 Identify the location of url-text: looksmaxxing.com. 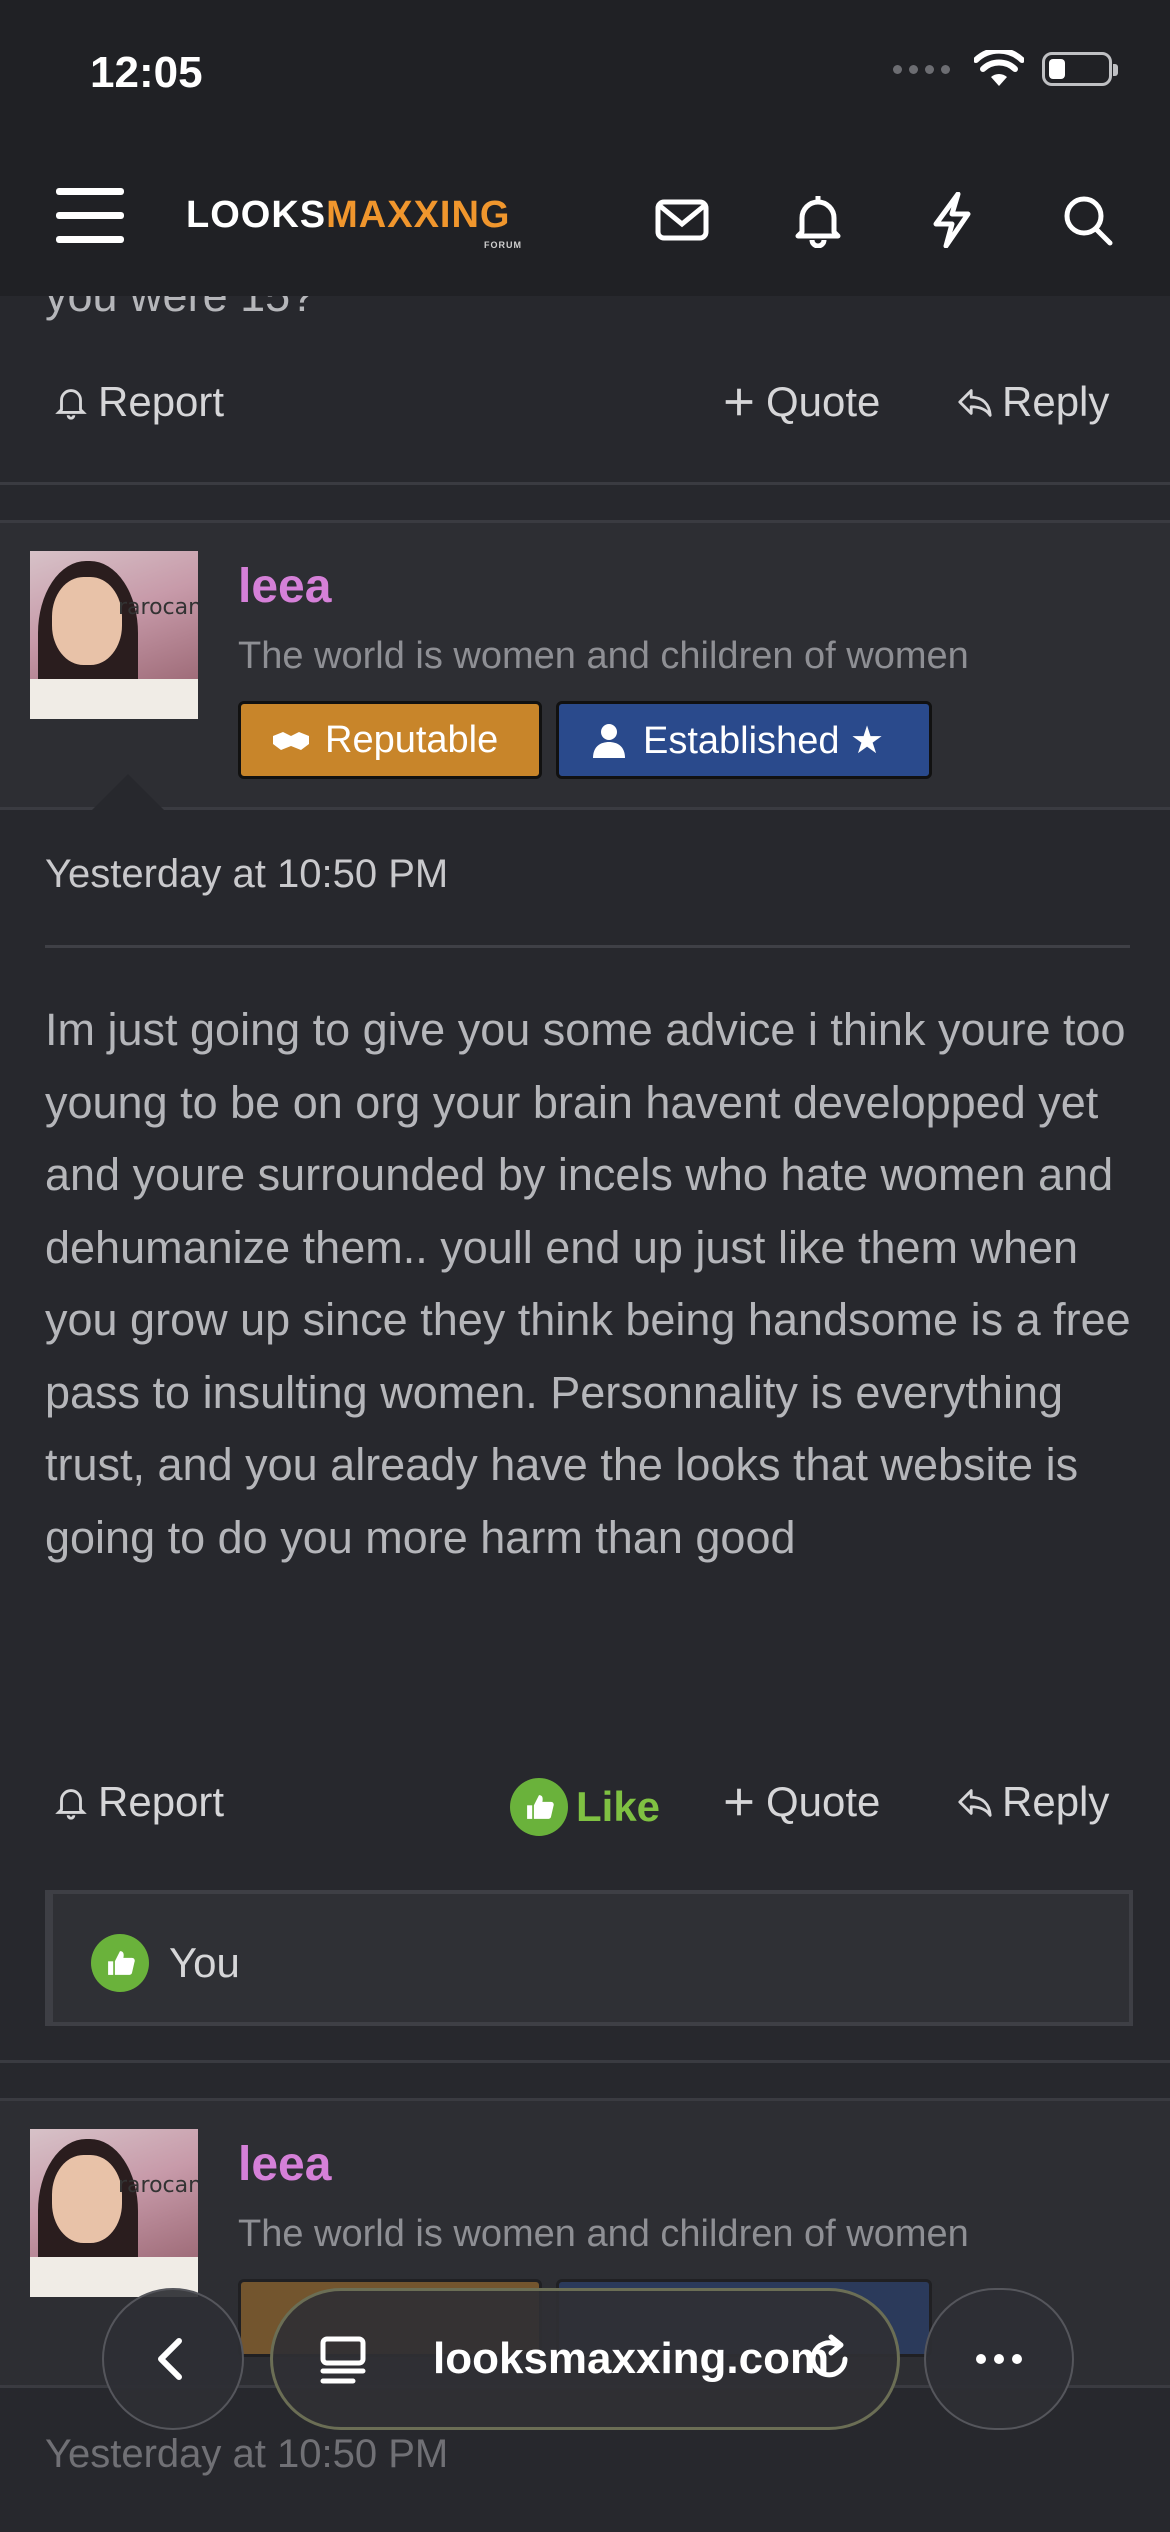
(631, 2358).